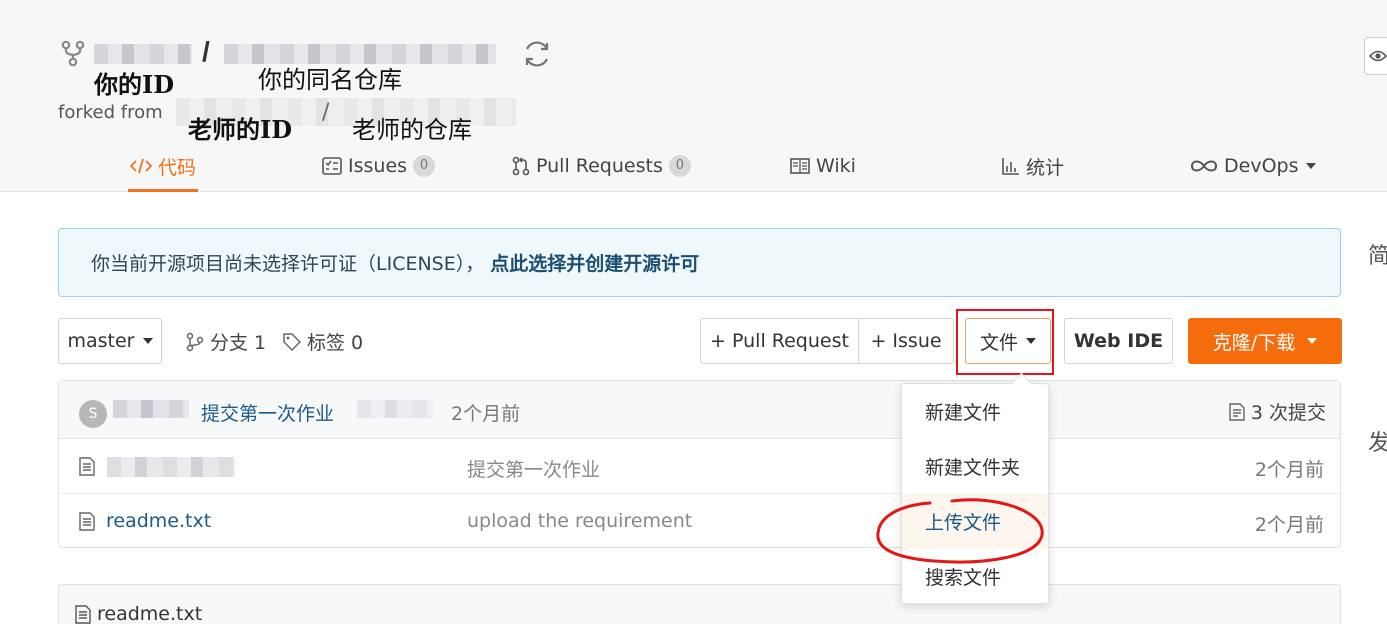 The image size is (1387, 624). What do you see at coordinates (521, 166) in the screenshot?
I see `pull-request-icon` at bounding box center [521, 166].